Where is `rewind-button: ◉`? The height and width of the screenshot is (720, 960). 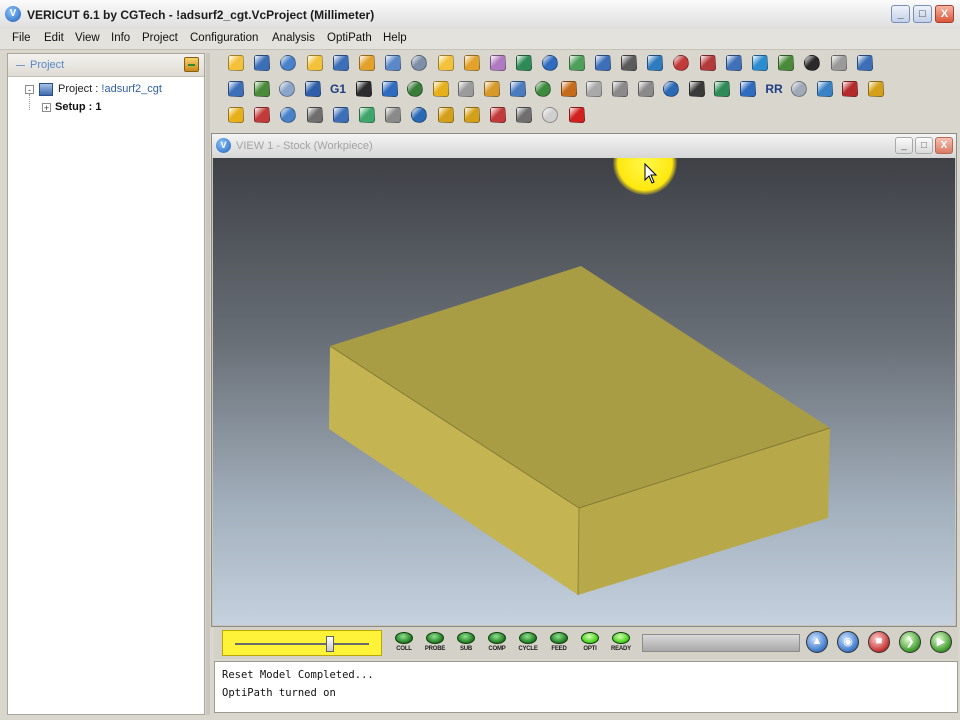
rewind-button: ◉ is located at coordinates (848, 642).